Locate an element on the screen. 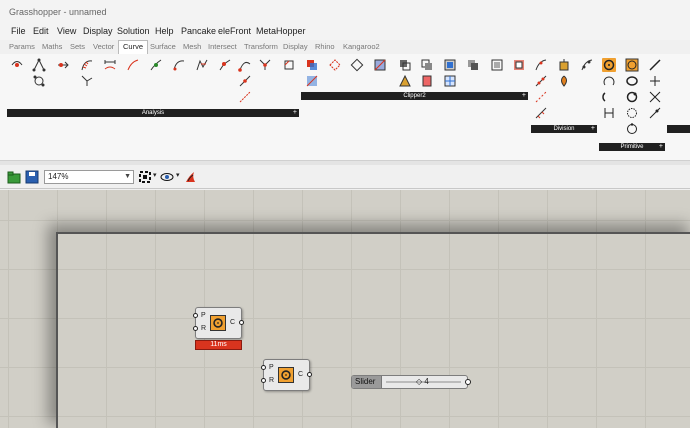 The image size is (690, 428). preview-chevron-icon: ▾ is located at coordinates (178, 175).